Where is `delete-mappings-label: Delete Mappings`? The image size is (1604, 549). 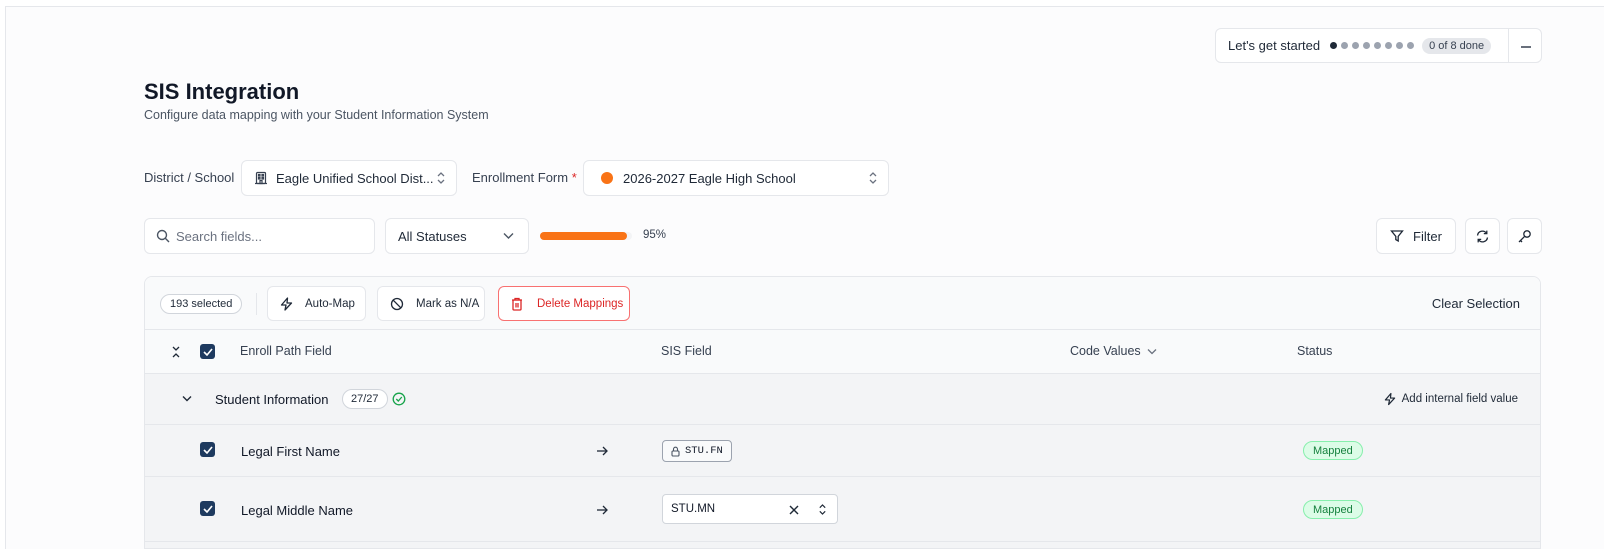 delete-mappings-label: Delete Mappings is located at coordinates (580, 303).